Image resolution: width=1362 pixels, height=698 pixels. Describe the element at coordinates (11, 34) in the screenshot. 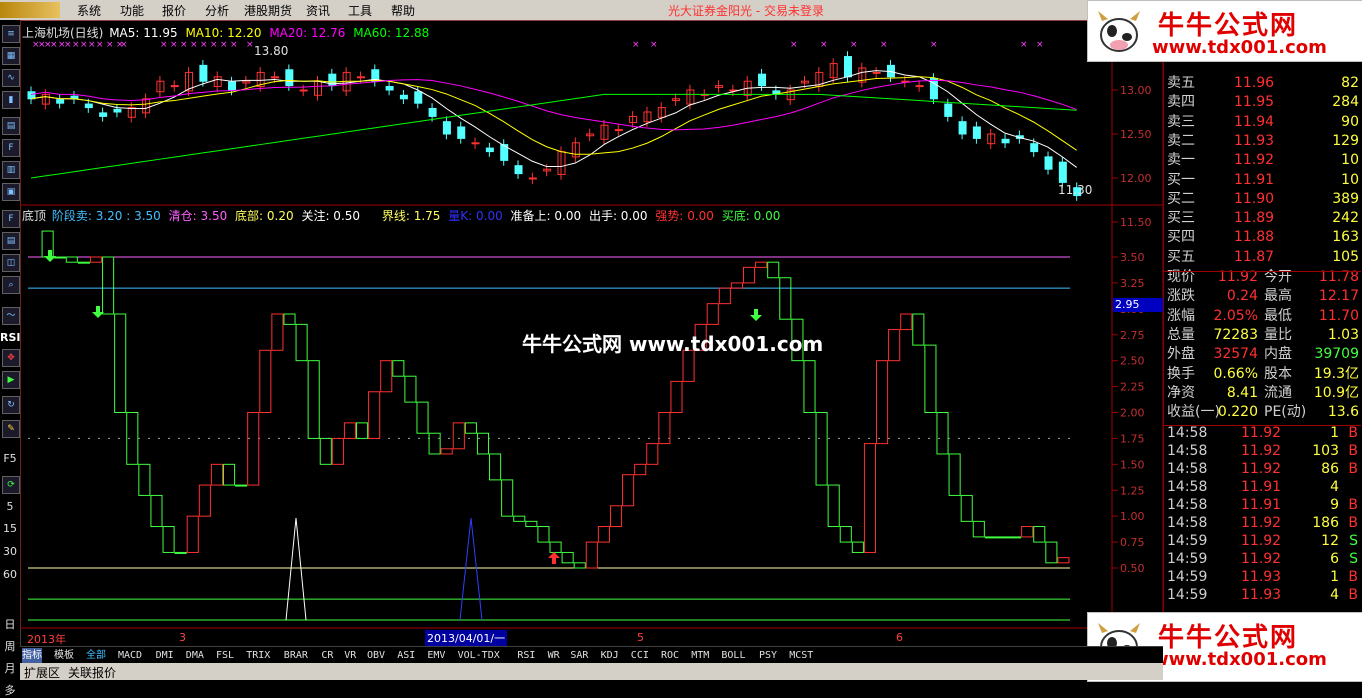

I see `quote-list-icon: ≡` at that location.